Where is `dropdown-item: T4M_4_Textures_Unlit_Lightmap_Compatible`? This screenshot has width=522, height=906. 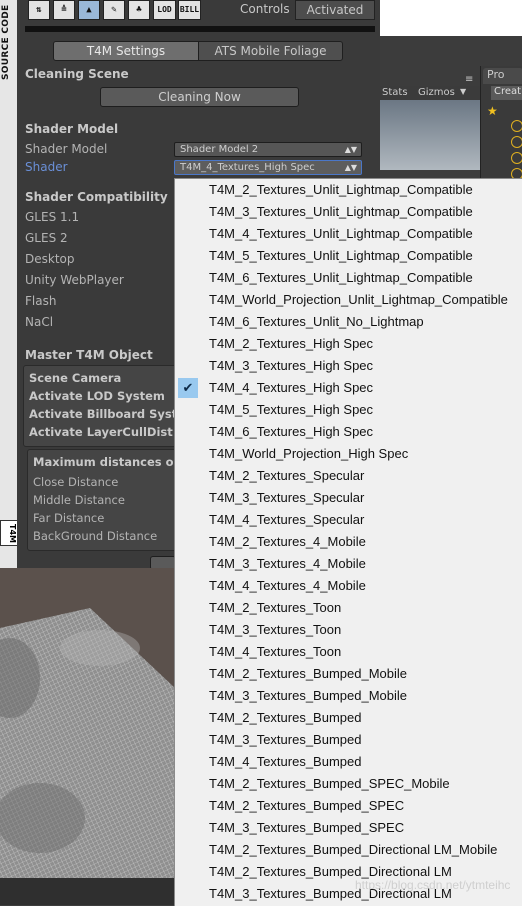 dropdown-item: T4M_4_Textures_Unlit_Lightmap_Compatible is located at coordinates (348, 234).